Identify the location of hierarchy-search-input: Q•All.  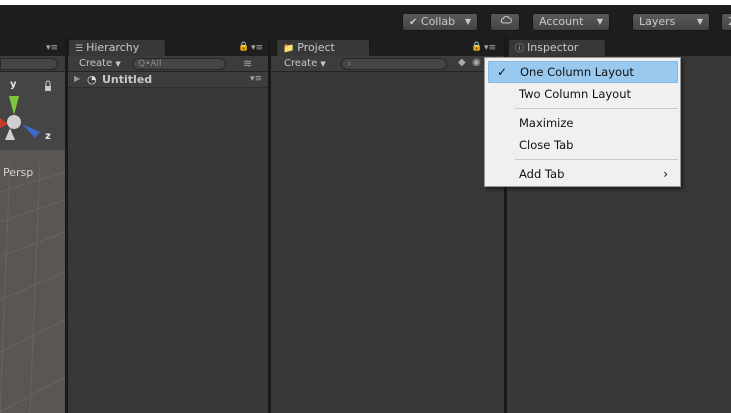
(179, 64).